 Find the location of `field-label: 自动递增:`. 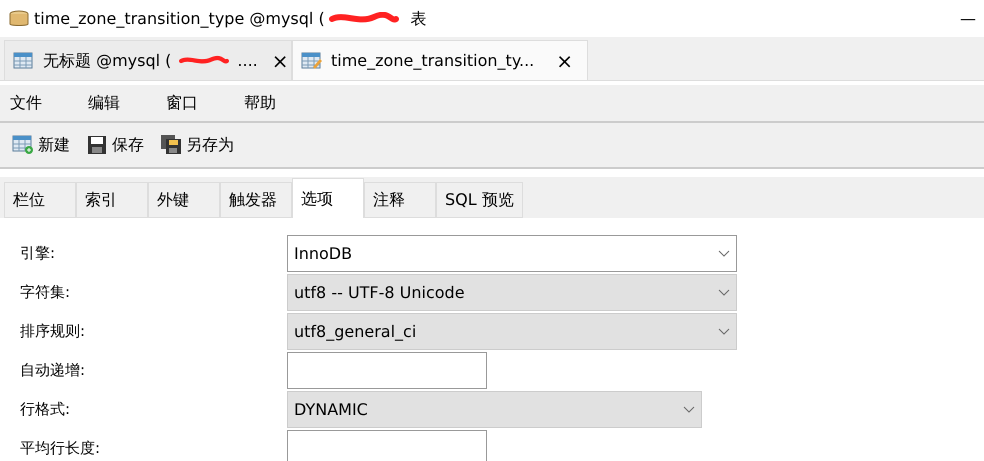

field-label: 自动递增: is located at coordinates (52, 371).